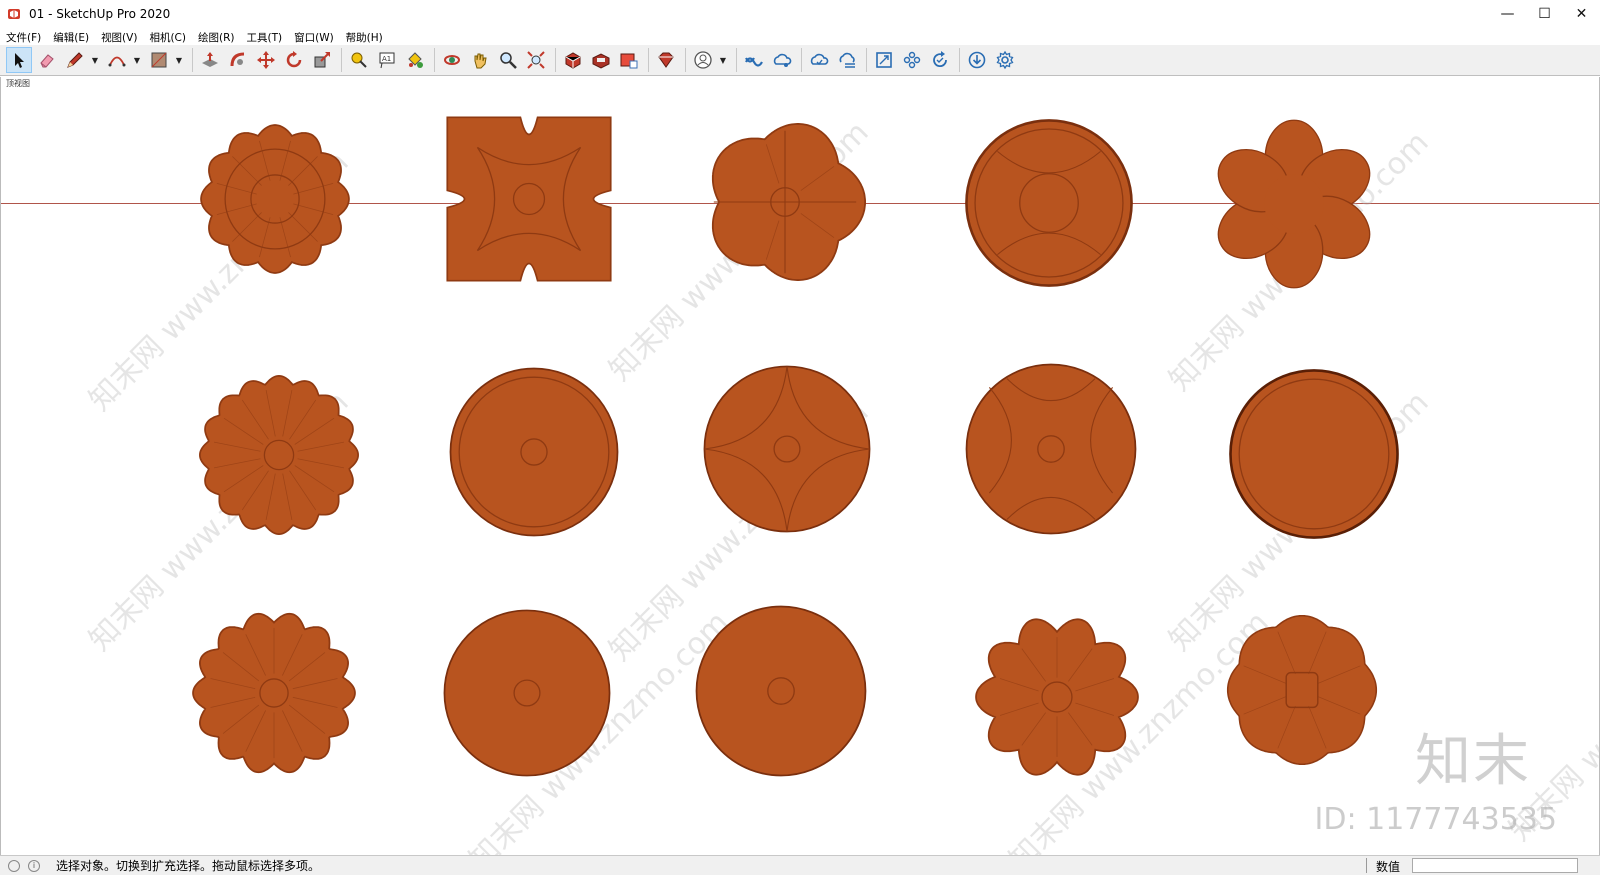 This screenshot has height=875, width=1600. I want to click on measurements-label: 数值, so click(1388, 867).